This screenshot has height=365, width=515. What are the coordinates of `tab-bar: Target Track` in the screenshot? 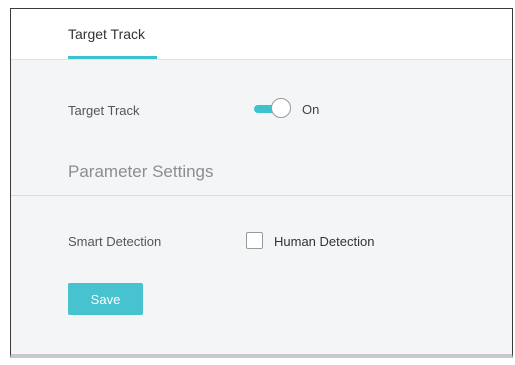 It's located at (261, 34).